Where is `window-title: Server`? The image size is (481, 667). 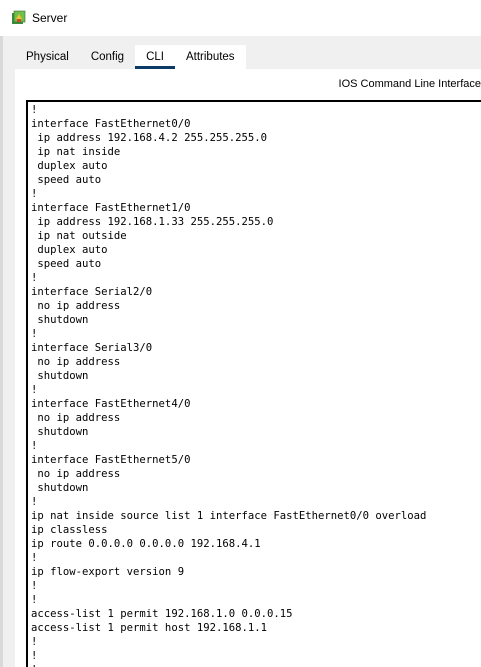 window-title: Server is located at coordinates (50, 18).